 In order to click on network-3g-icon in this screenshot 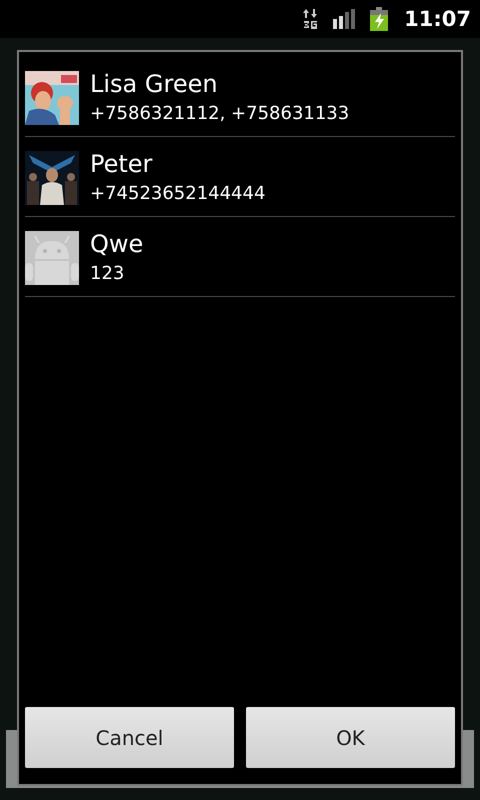, I will do `click(311, 19)`.